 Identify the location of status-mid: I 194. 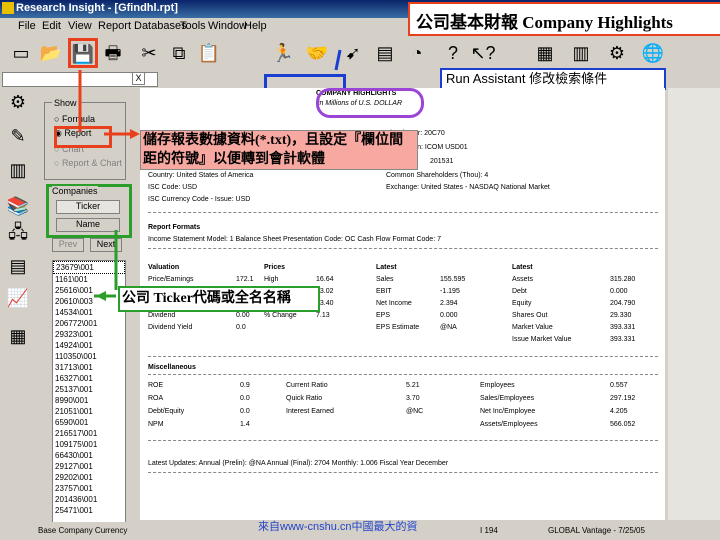
(489, 530).